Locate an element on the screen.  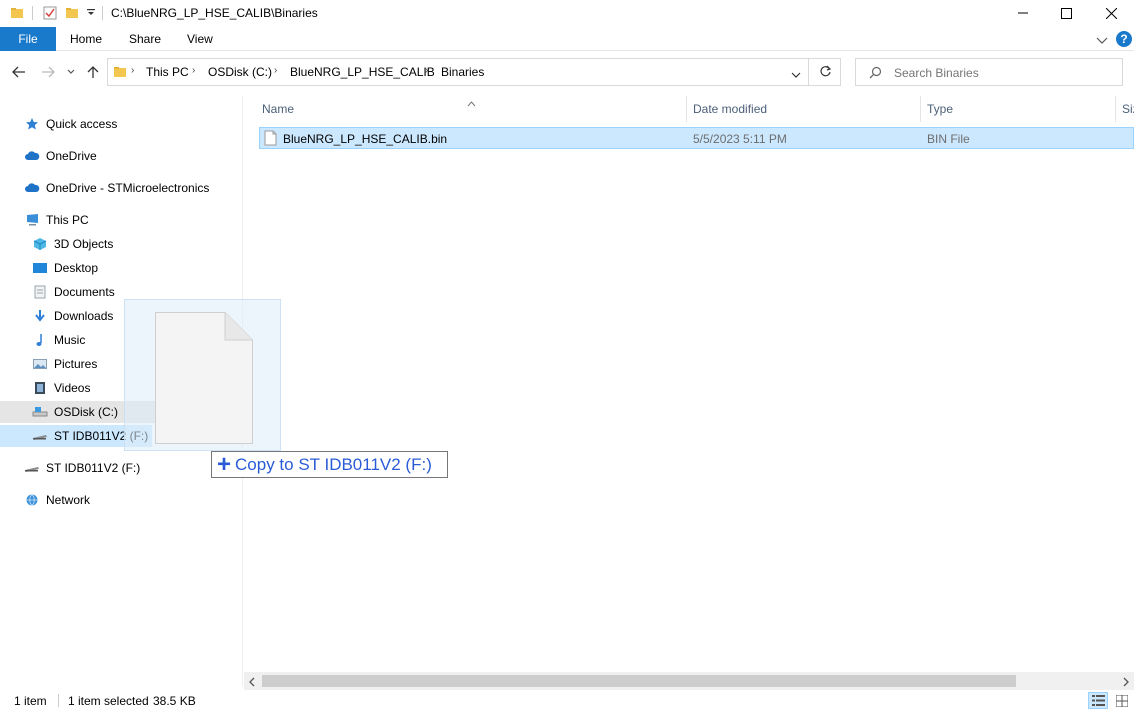
column-header-name: Name is located at coordinates (278, 109).